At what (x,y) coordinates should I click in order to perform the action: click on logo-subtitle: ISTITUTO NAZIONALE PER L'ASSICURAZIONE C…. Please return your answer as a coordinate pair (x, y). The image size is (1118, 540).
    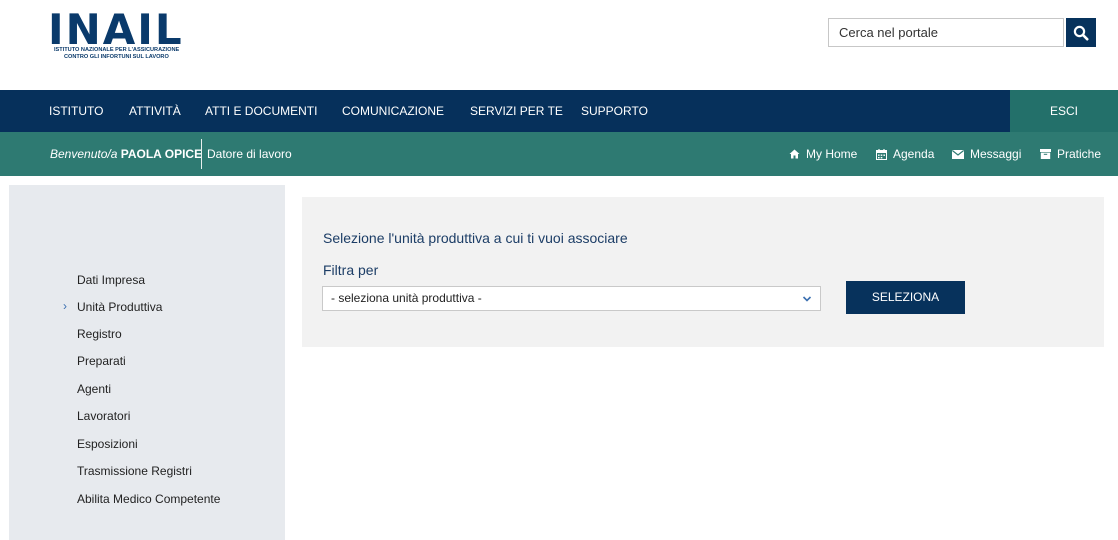
    Looking at the image, I should click on (116, 53).